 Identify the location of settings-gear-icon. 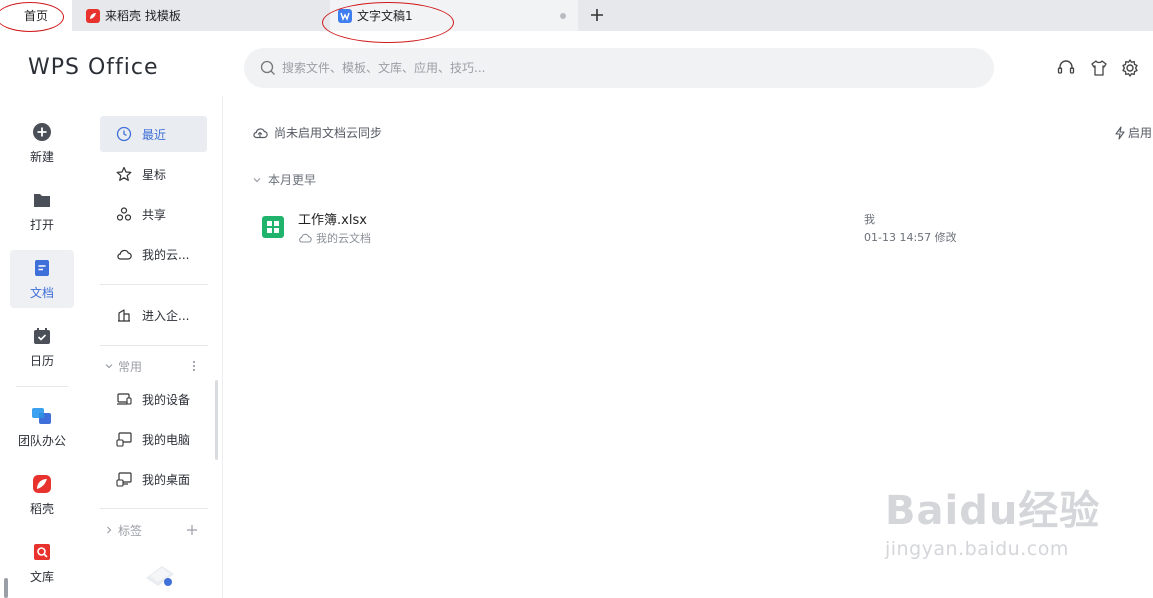
(1130, 68).